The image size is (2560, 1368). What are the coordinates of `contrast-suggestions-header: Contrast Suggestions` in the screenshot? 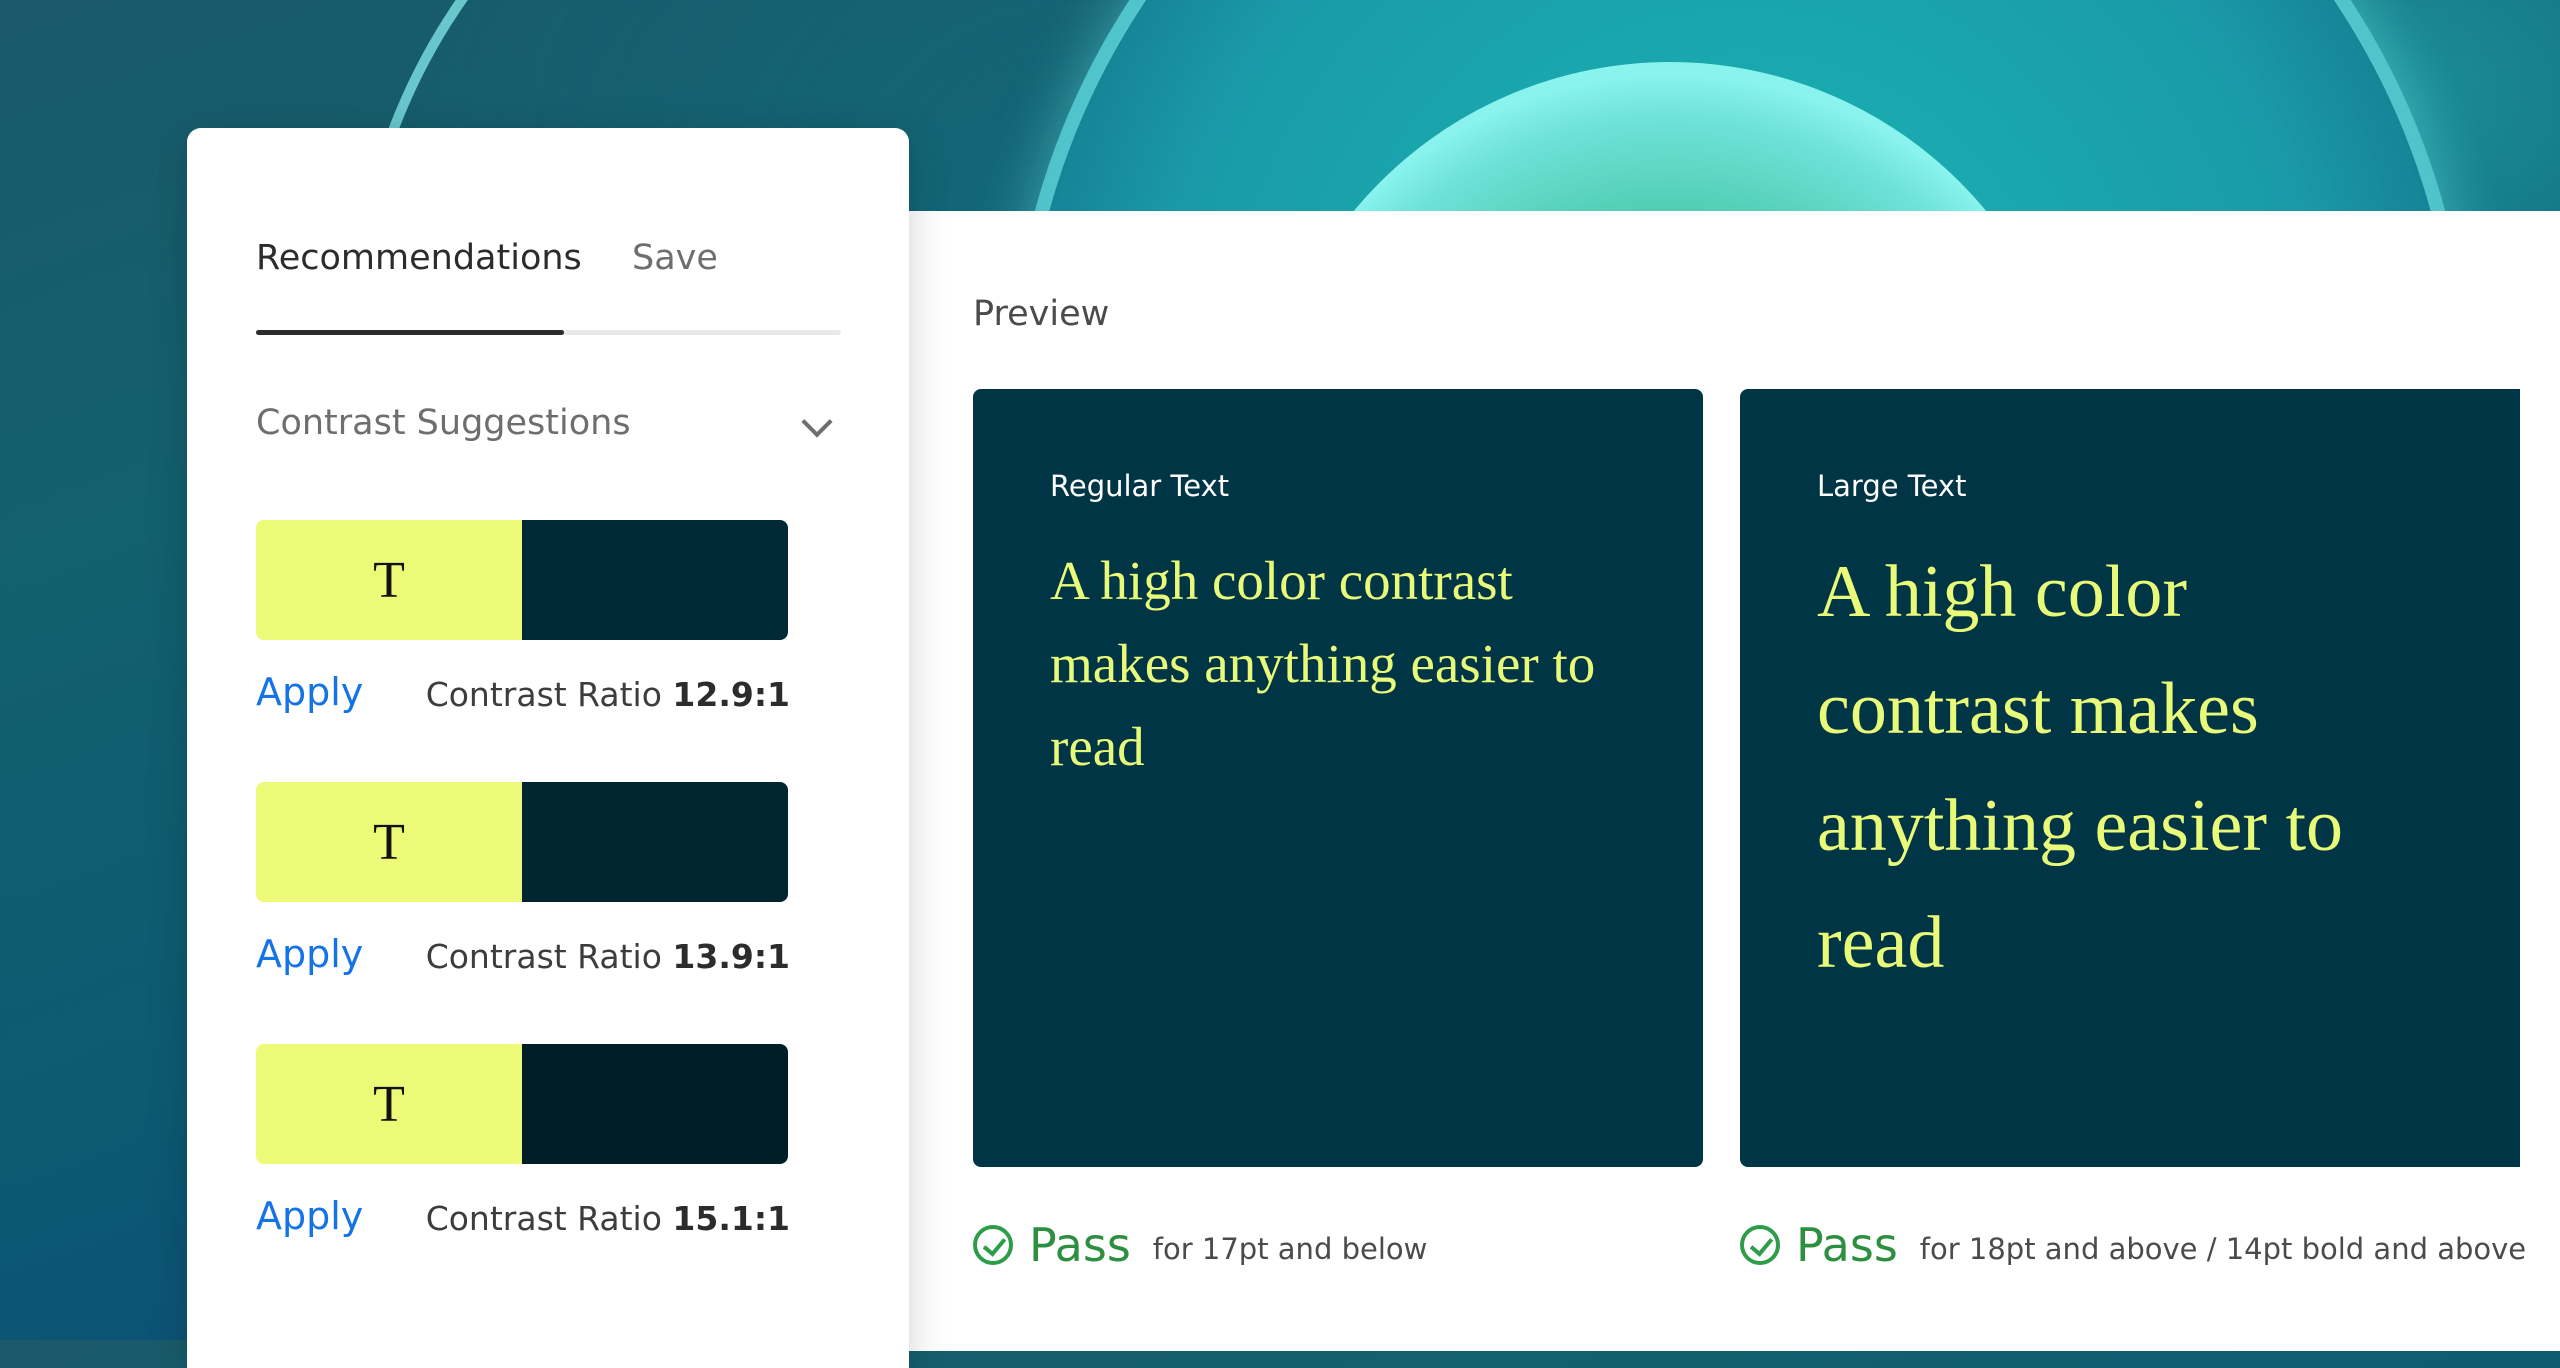 It's located at (546, 428).